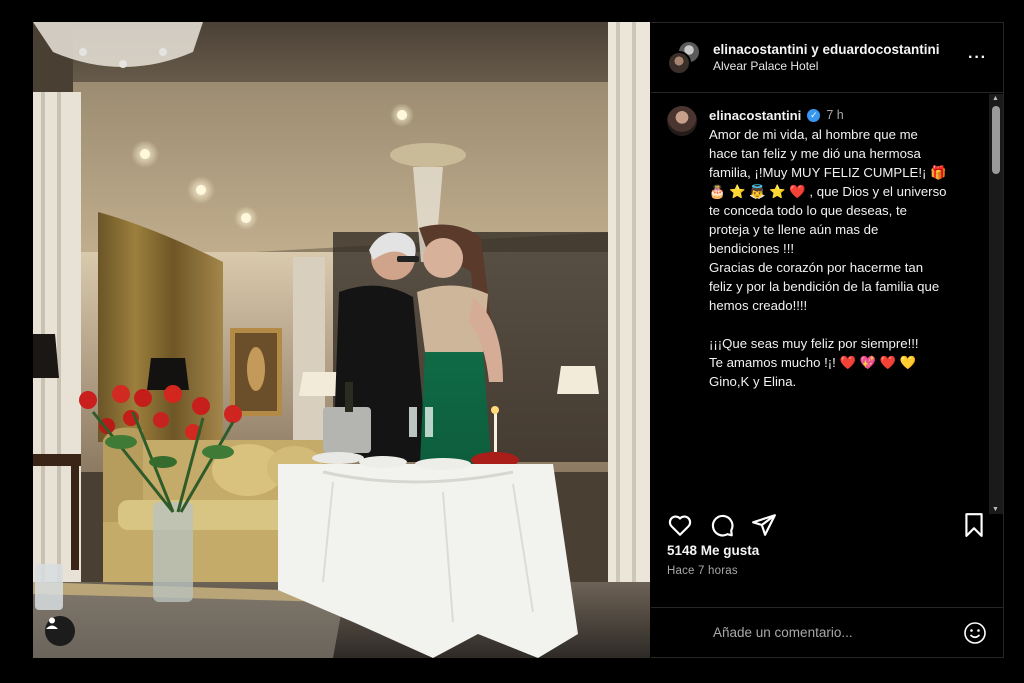 The width and height of the screenshot is (1024, 683). I want to click on share-icon, so click(764, 525).